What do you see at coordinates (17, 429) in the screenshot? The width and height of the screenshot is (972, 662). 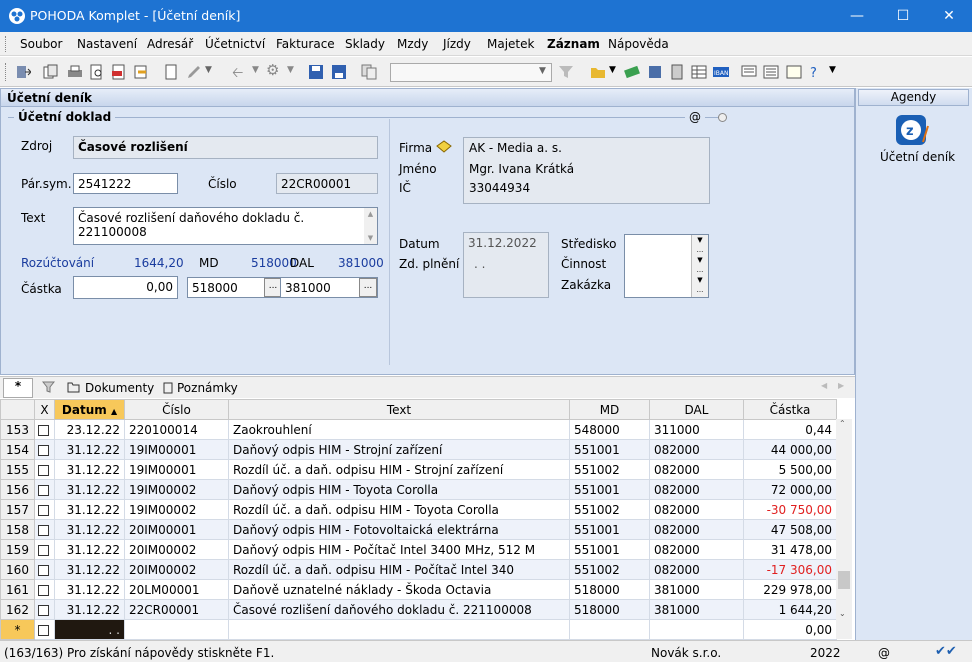 I see `row-number: 153` at bounding box center [17, 429].